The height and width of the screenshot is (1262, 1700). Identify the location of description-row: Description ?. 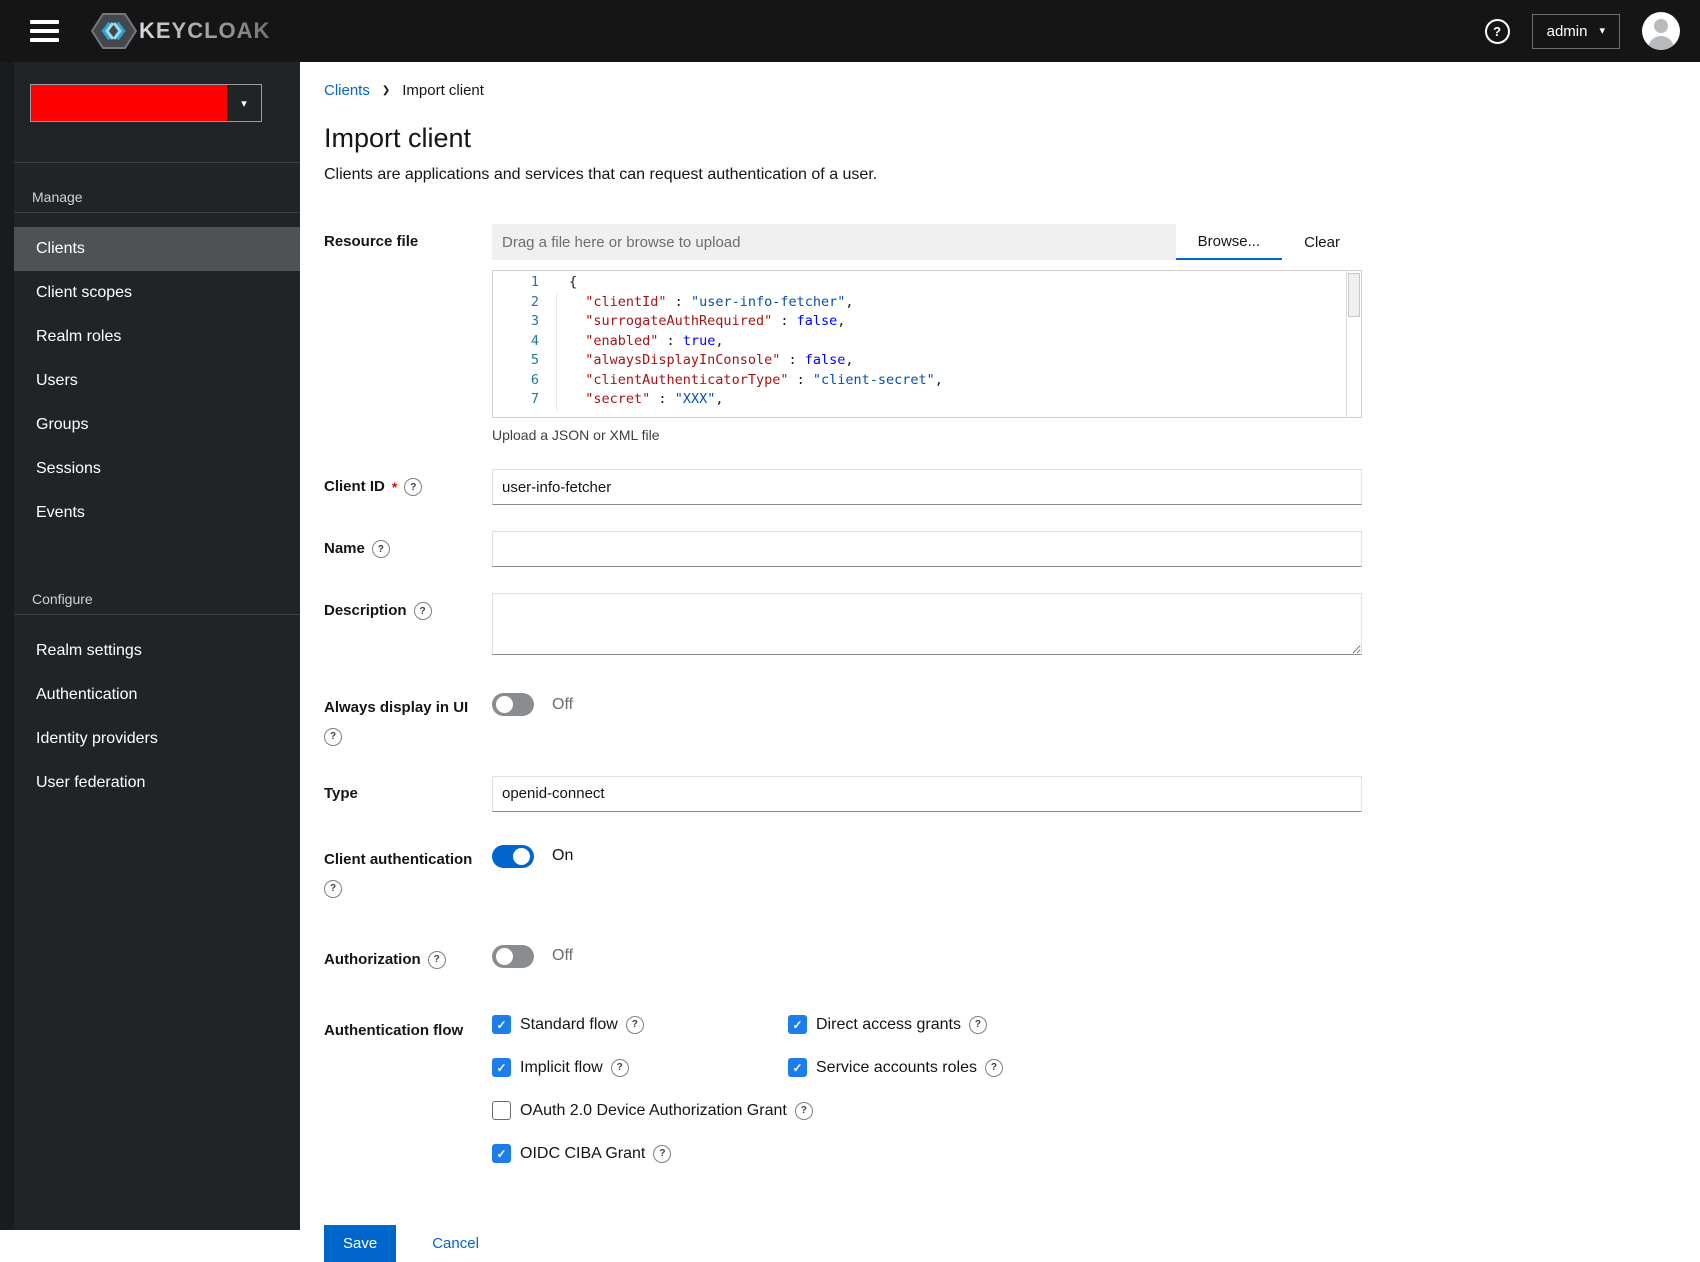
(1000, 626).